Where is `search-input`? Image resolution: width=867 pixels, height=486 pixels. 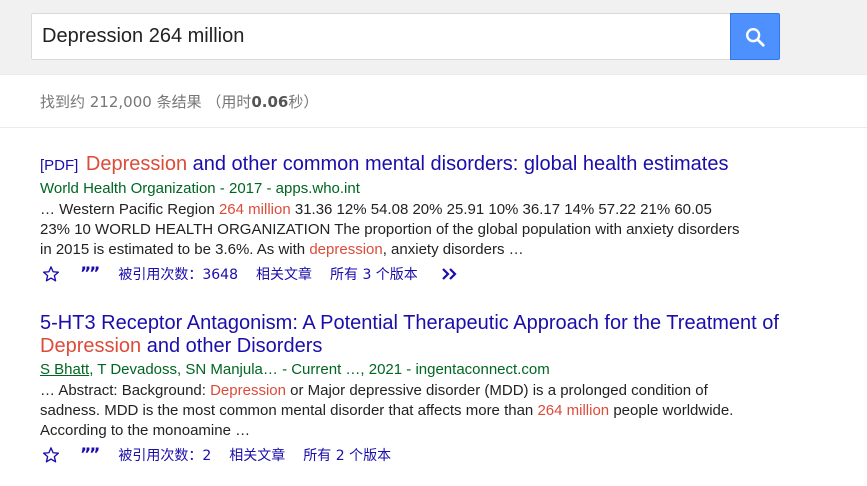 search-input is located at coordinates (382, 36).